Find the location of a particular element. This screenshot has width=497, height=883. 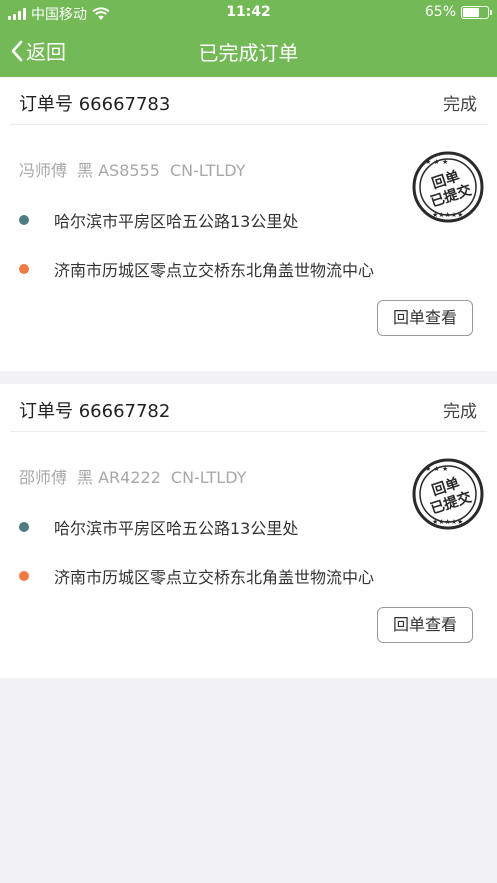

page-title: 已完成订单 is located at coordinates (248, 53).